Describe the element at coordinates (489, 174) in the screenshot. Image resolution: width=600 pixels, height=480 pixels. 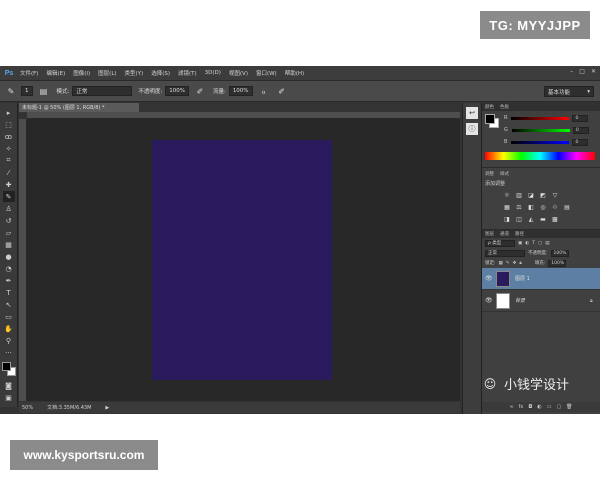
I see `tab-adjustments: 调整` at that location.